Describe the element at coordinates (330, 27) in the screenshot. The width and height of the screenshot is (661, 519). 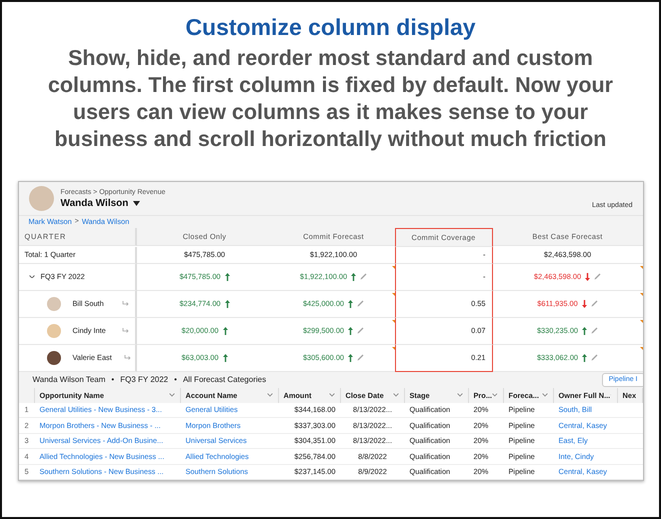
I see `slide-title: Customize column display` at that location.